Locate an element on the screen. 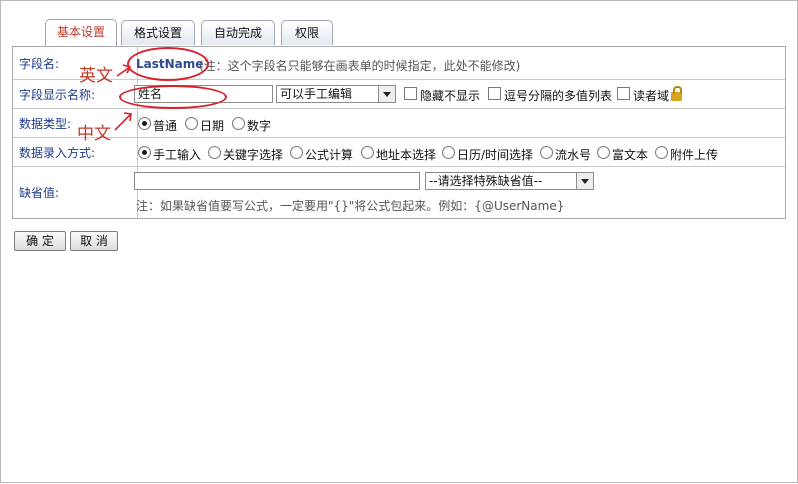 The height and width of the screenshot is (484, 798). arrow-chinese is located at coordinates (123, 122).